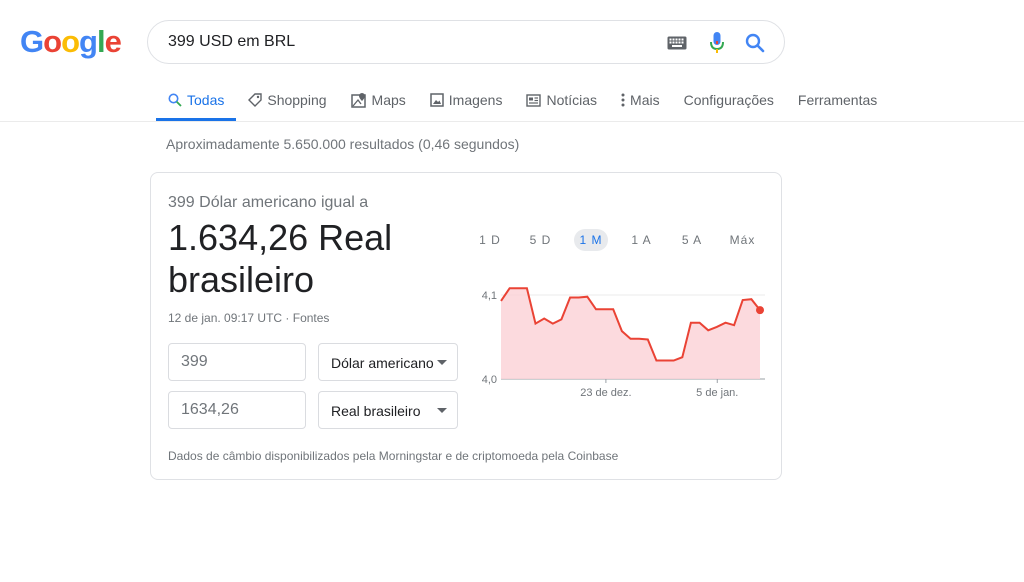 This screenshot has height=582, width=1024. I want to click on tab-label: Notícias, so click(572, 100).